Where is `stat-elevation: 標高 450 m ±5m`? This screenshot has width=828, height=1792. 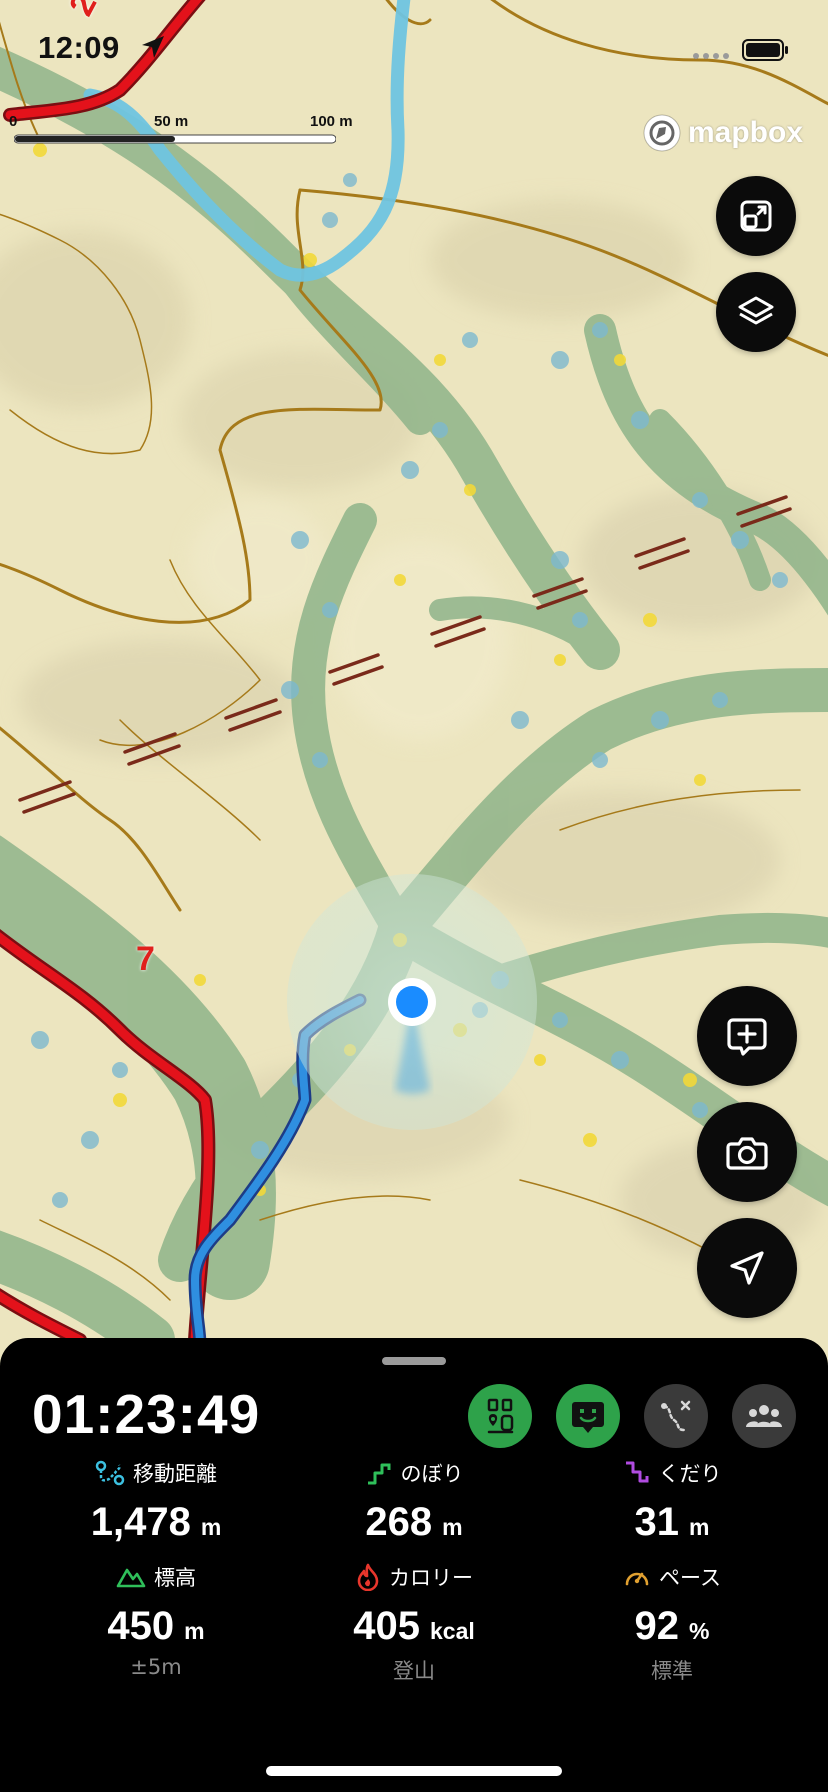
stat-elevation: 標高 450 m ±5m is located at coordinates (156, 1620).